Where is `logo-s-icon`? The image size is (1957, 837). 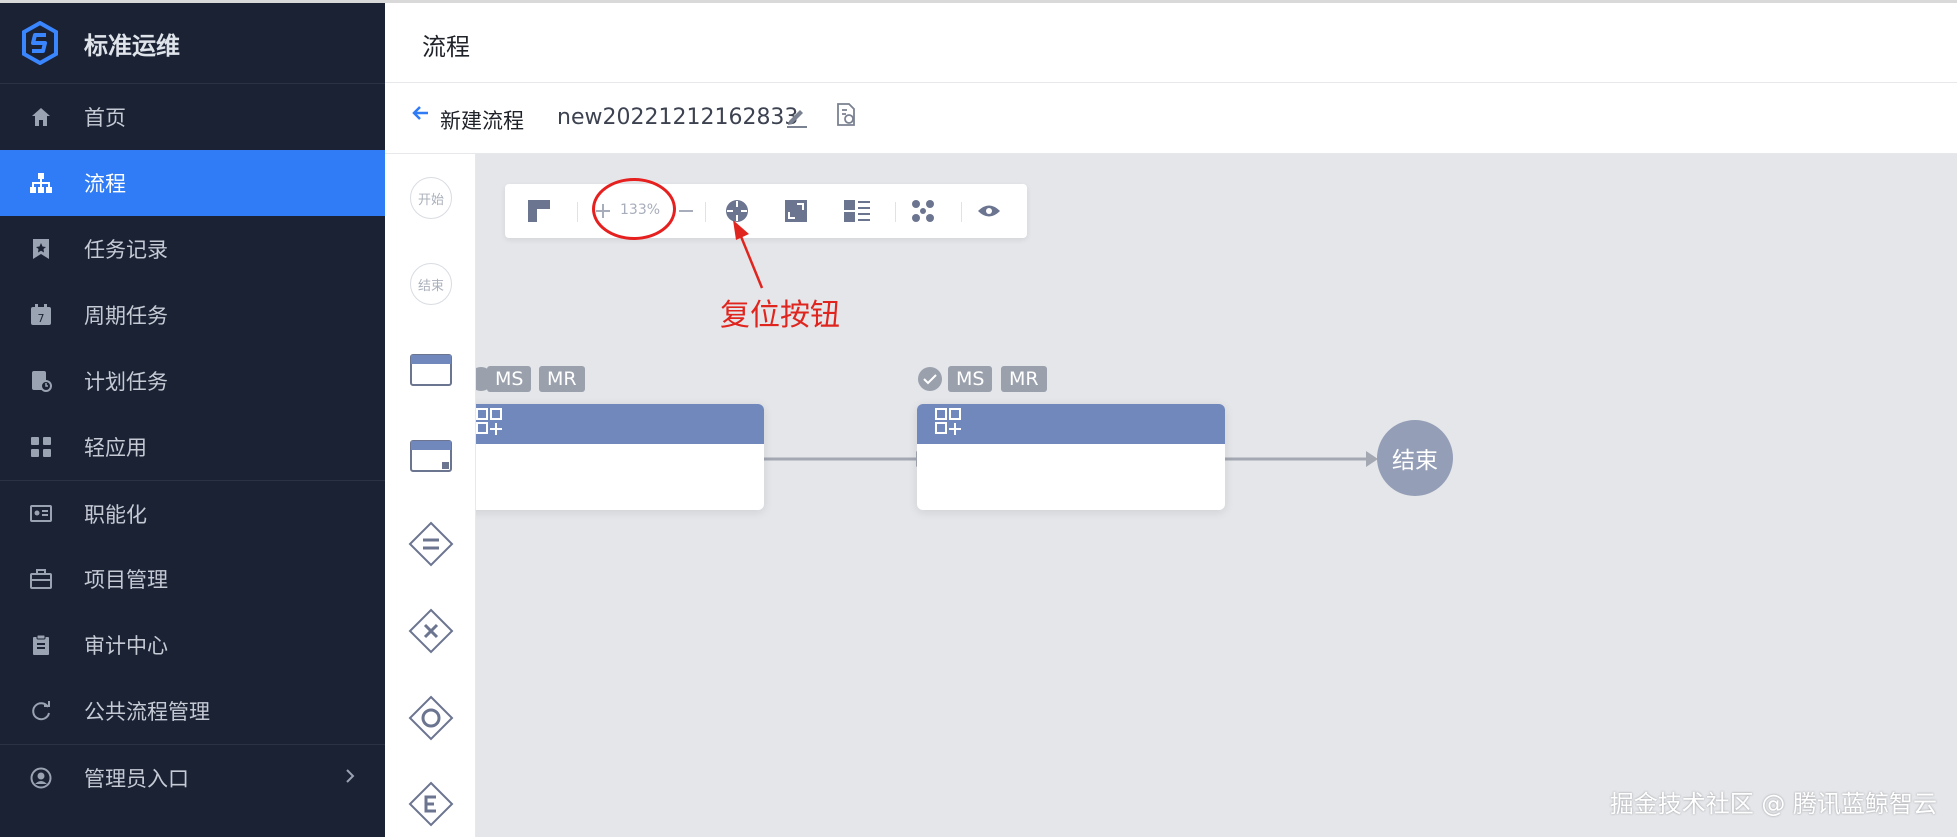
logo-s-icon is located at coordinates (40, 43).